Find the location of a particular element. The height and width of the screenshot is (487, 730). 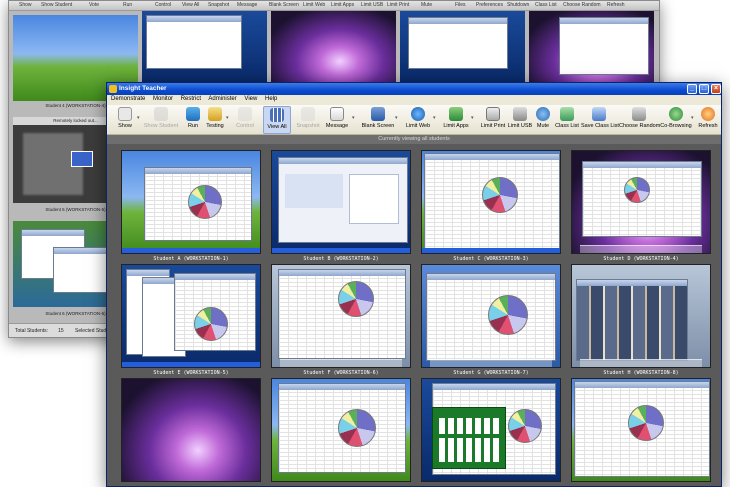

student-thumbnail-l is located at coordinates (641, 432).